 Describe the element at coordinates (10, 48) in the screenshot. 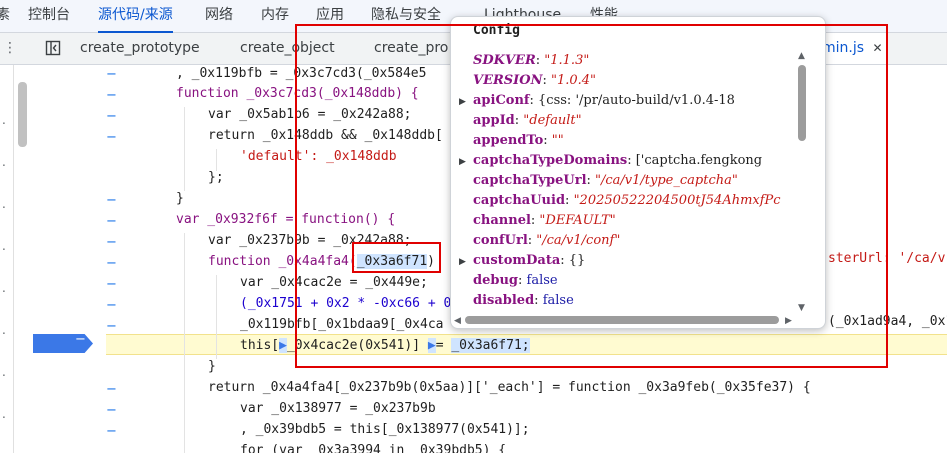

I see `more-options-icon: ⋮` at that location.